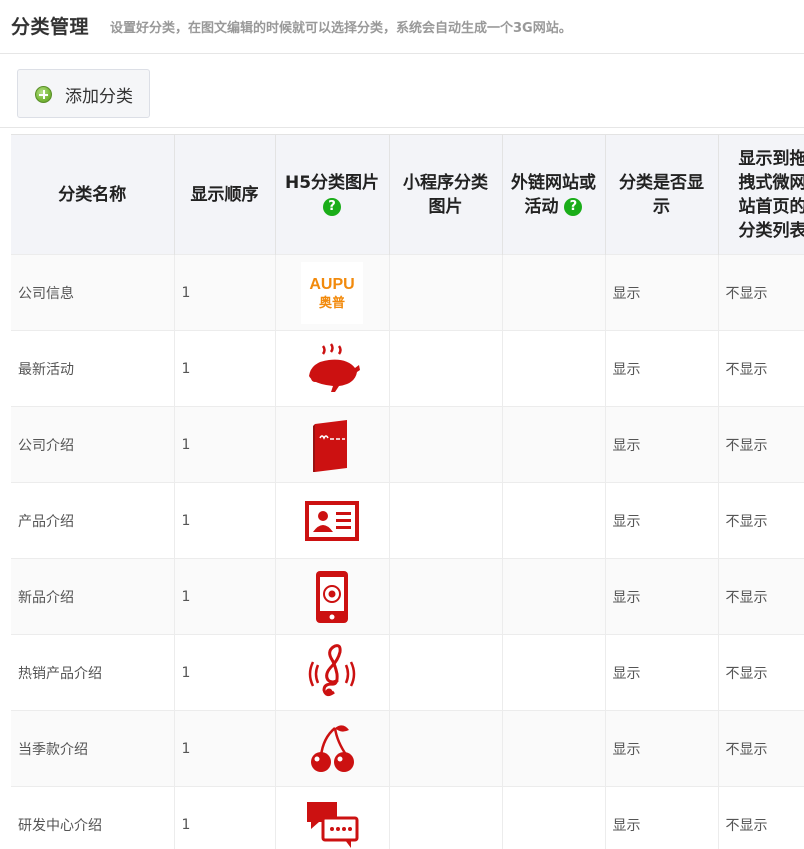 The height and width of the screenshot is (849, 804). I want to click on col-header-order: 显示顺序, so click(225, 194).